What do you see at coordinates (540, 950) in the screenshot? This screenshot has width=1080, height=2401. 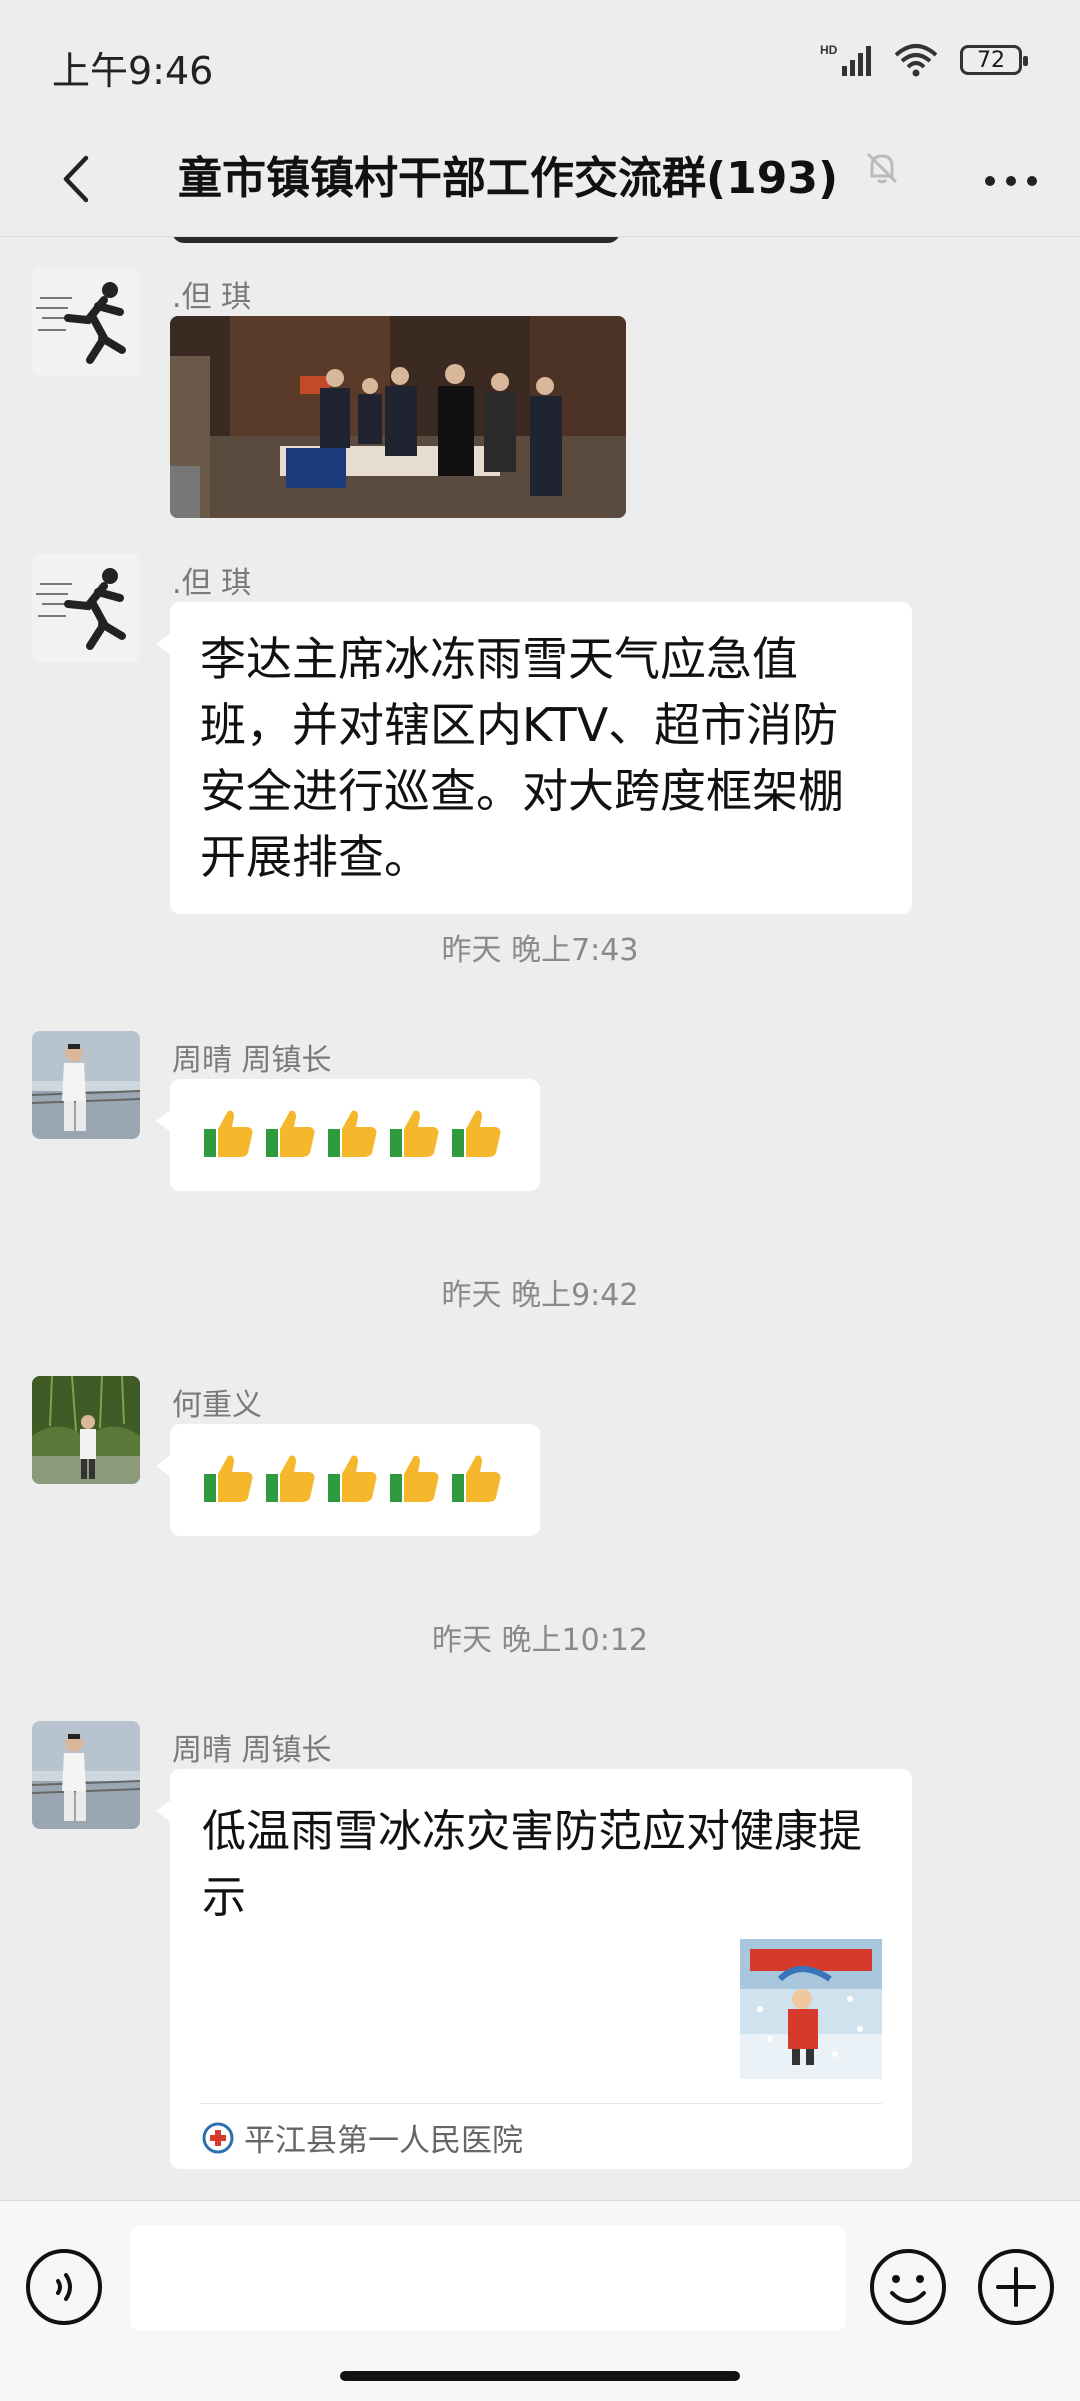 I see `timestamp: 昨天 晚上7:43` at bounding box center [540, 950].